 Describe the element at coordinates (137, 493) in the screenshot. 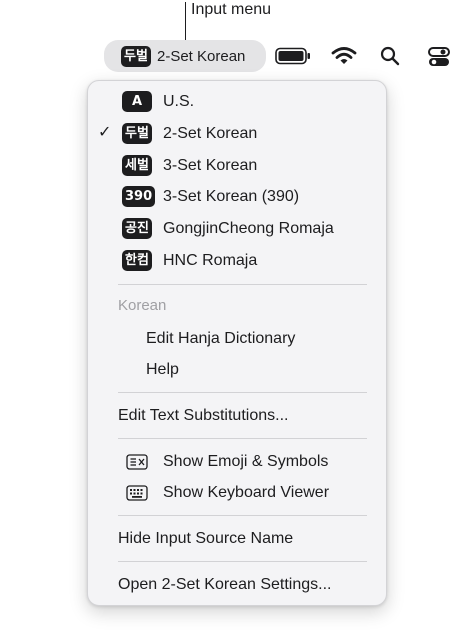

I see `keyboard-viewer-icon` at that location.